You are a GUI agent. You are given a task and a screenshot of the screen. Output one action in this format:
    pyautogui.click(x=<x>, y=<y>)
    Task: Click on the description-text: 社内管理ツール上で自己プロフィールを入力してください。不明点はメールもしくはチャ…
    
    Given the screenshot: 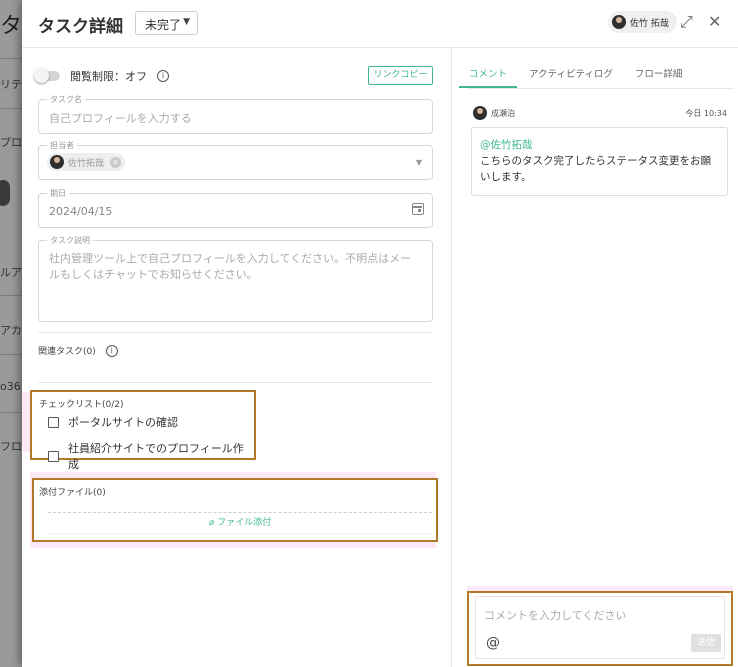 What is the action you would take?
    pyautogui.click(x=235, y=267)
    